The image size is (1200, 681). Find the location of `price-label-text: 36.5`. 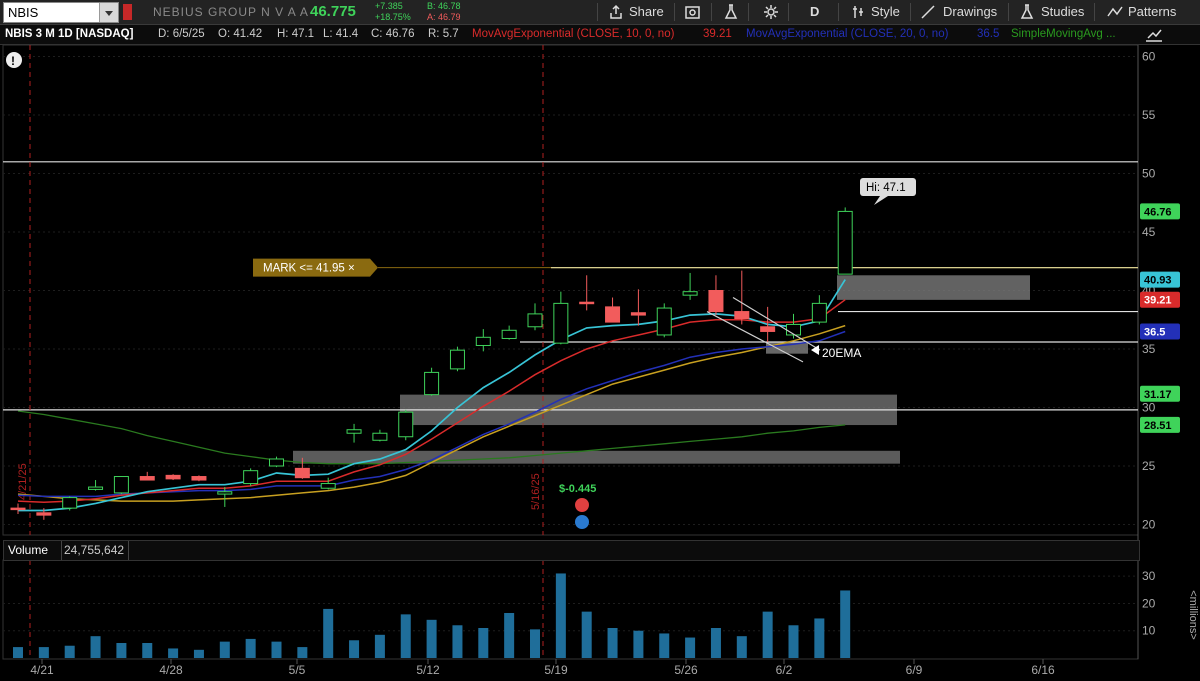

price-label-text: 36.5 is located at coordinates (1154, 332).